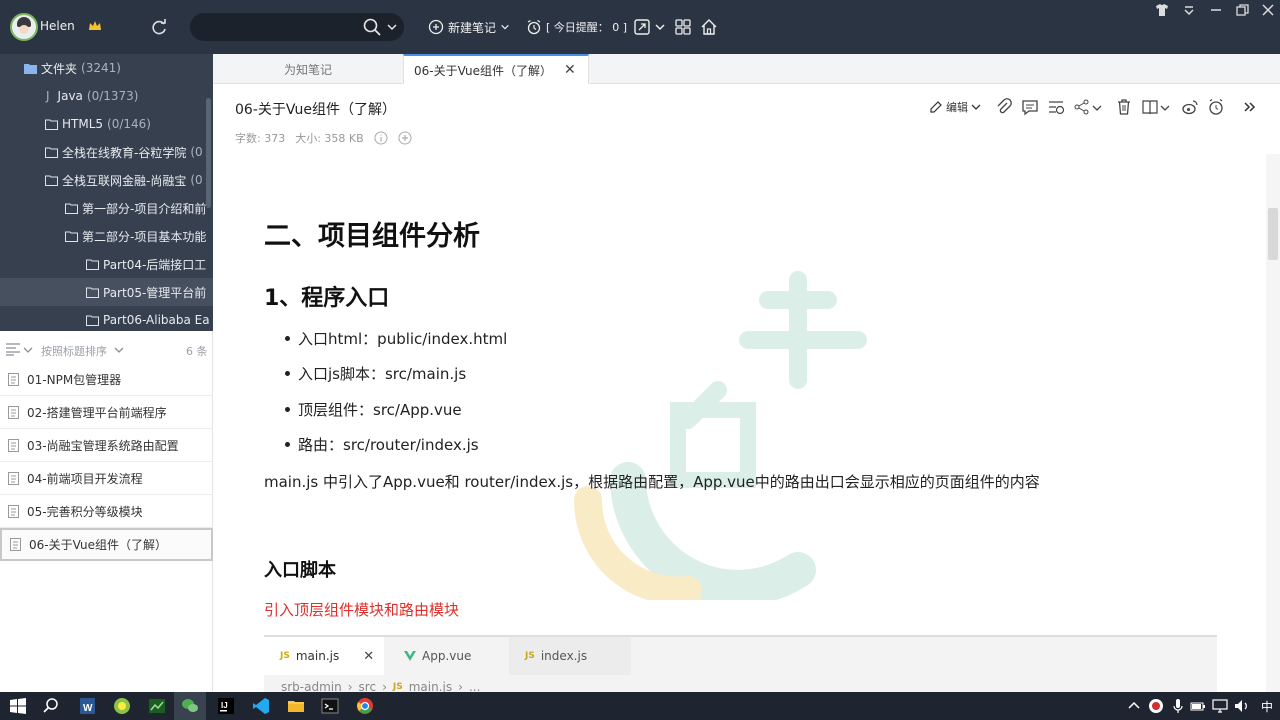  What do you see at coordinates (196, 152) in the screenshot?
I see `tree-count: (0` at bounding box center [196, 152].